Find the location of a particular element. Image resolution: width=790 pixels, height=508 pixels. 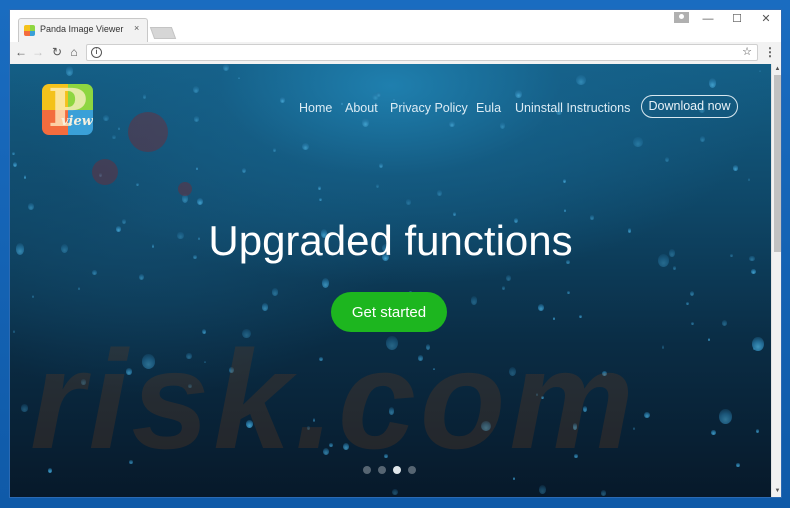

browser-toolbar: ← → ↻ ⌂ i ☆ ⋮ is located at coordinates (395, 53).